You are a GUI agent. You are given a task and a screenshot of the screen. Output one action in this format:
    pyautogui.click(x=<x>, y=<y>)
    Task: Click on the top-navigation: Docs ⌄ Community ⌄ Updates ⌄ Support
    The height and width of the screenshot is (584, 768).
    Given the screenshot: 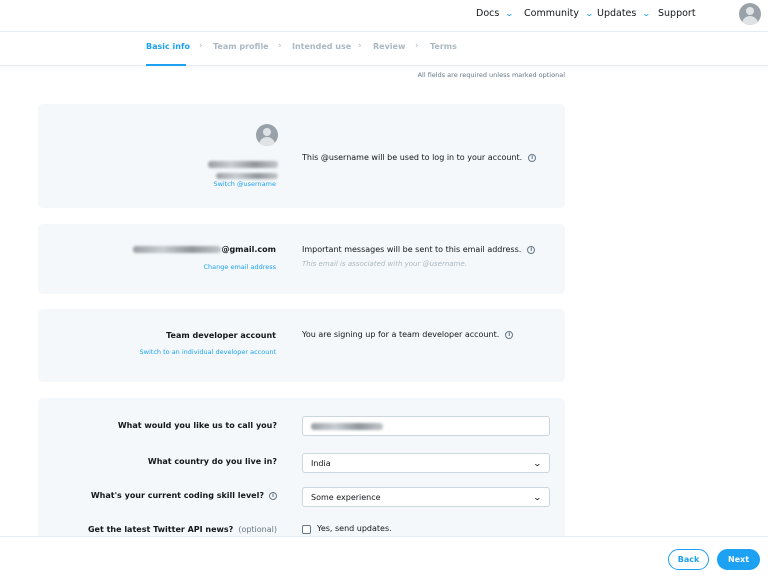 What is the action you would take?
    pyautogui.click(x=384, y=15)
    